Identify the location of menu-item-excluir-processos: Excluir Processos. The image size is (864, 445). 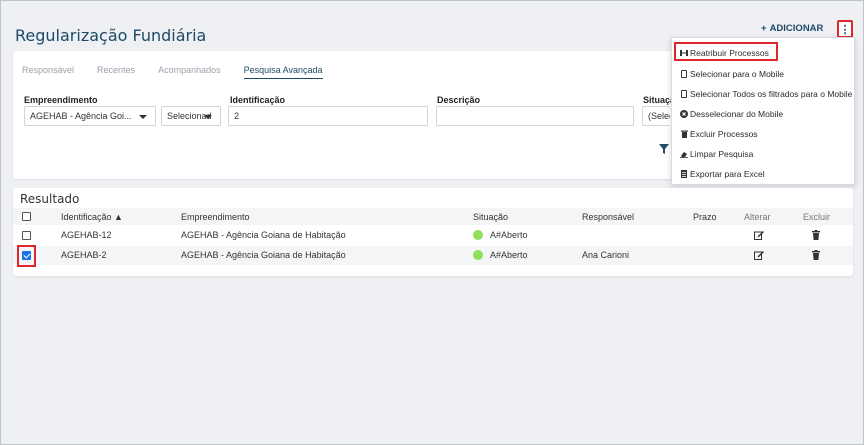
(719, 134).